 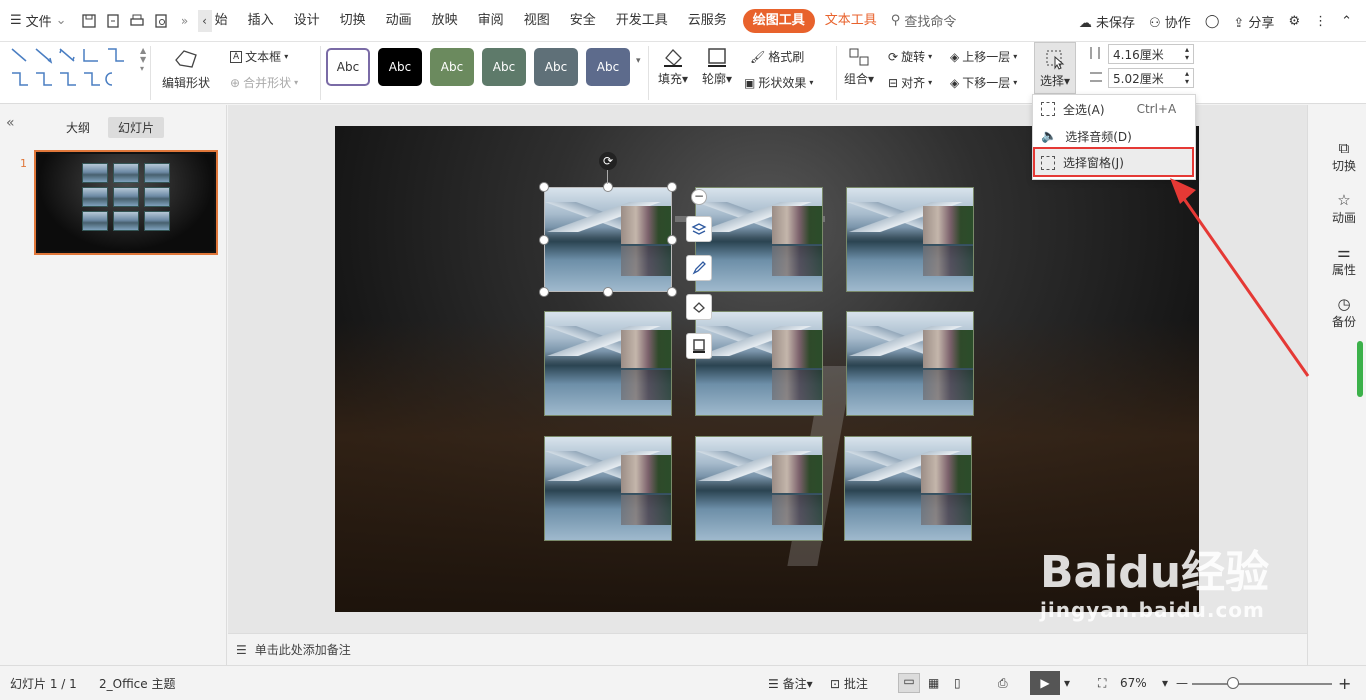 What do you see at coordinates (307, 21) in the screenshot?
I see `tab-design: 设计` at bounding box center [307, 21].